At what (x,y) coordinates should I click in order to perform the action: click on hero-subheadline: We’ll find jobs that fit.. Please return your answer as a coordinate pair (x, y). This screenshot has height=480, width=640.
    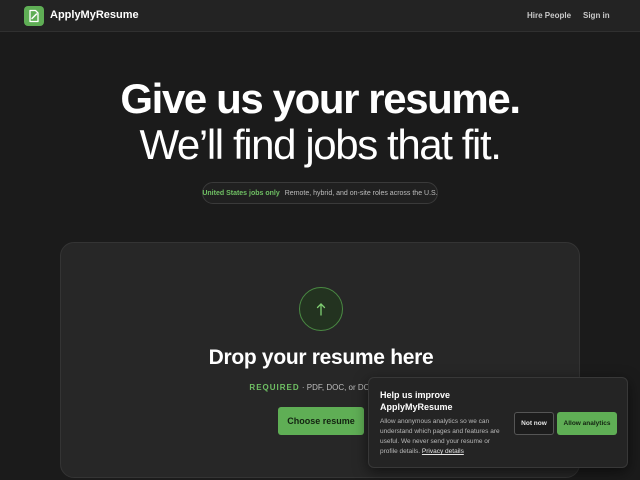
    Looking at the image, I should click on (320, 144).